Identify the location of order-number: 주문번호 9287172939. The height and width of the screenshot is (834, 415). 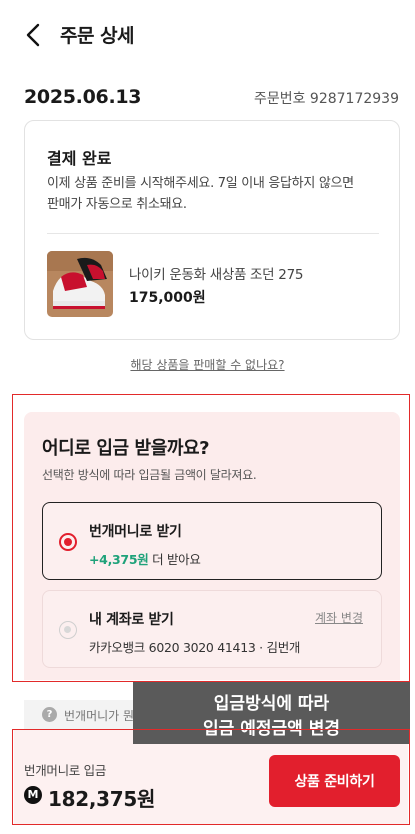
(326, 99).